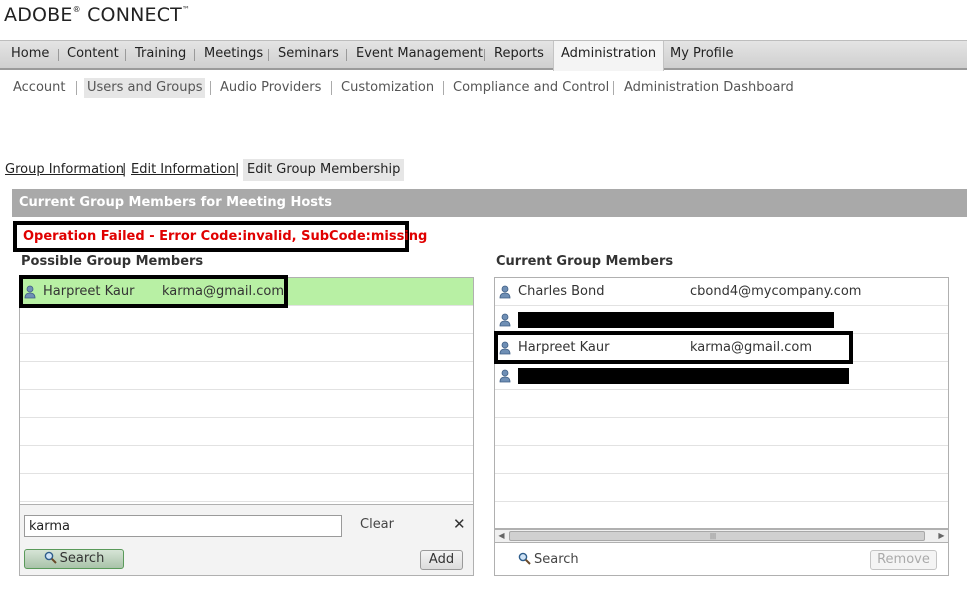  What do you see at coordinates (64, 170) in the screenshot?
I see `tab-group-information: Group Information` at bounding box center [64, 170].